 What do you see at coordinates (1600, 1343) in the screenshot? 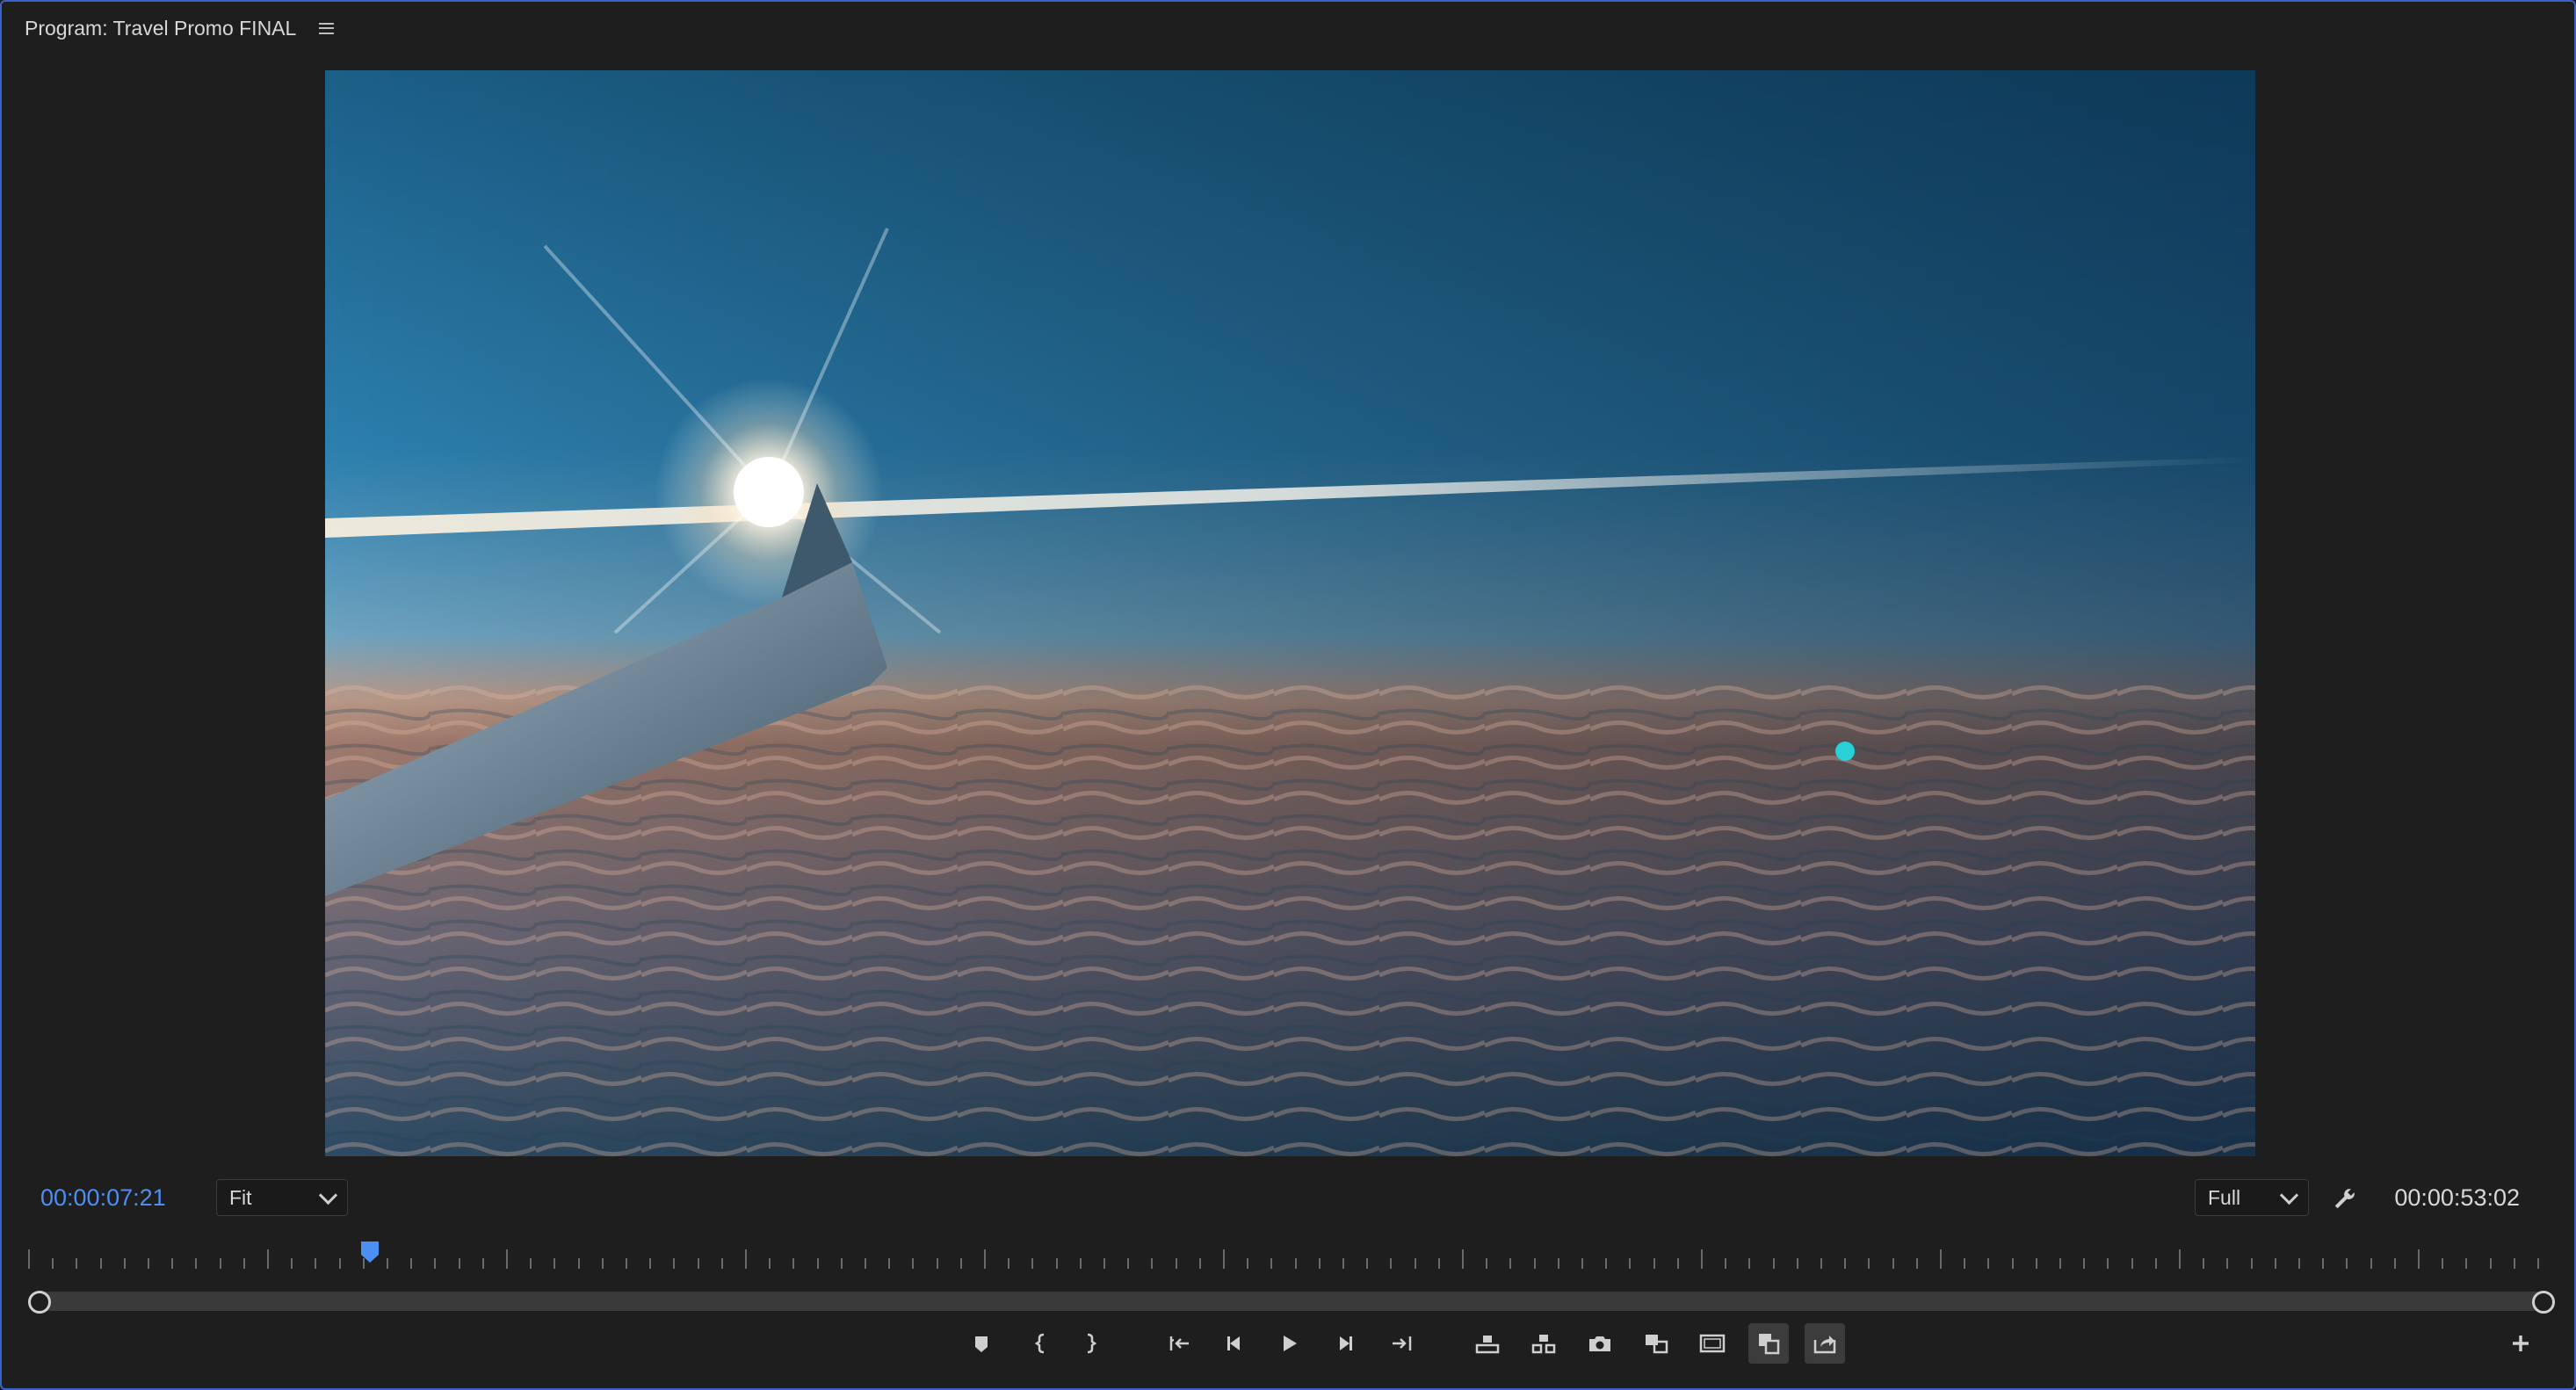
I see `export-frame-icon` at bounding box center [1600, 1343].